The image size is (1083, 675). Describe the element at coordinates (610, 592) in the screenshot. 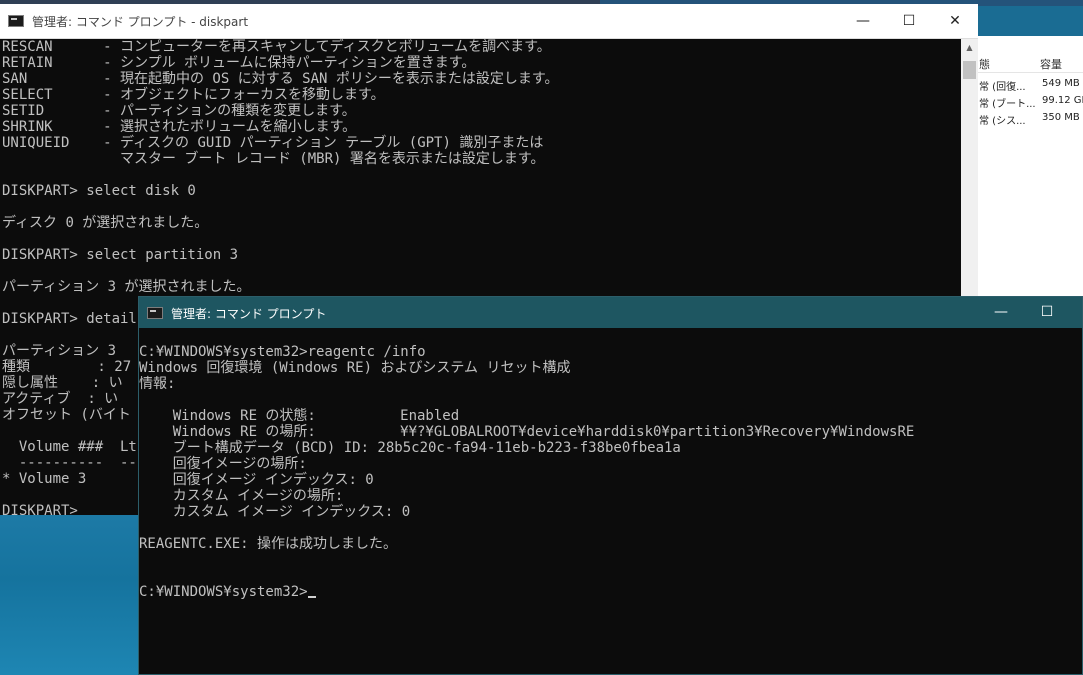

I see `command-prompt-line: C:¥WINDOWS¥system32>` at that location.